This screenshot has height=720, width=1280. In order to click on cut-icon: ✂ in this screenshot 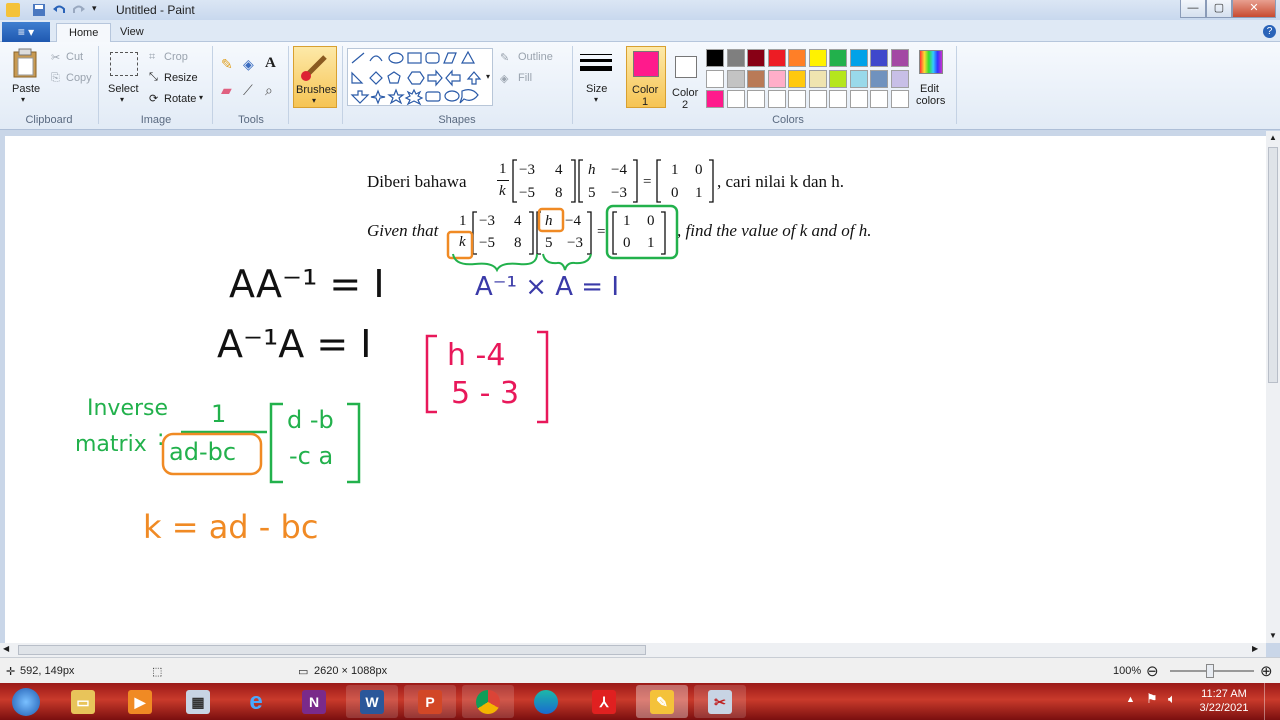, I will do `click(55, 57)`.